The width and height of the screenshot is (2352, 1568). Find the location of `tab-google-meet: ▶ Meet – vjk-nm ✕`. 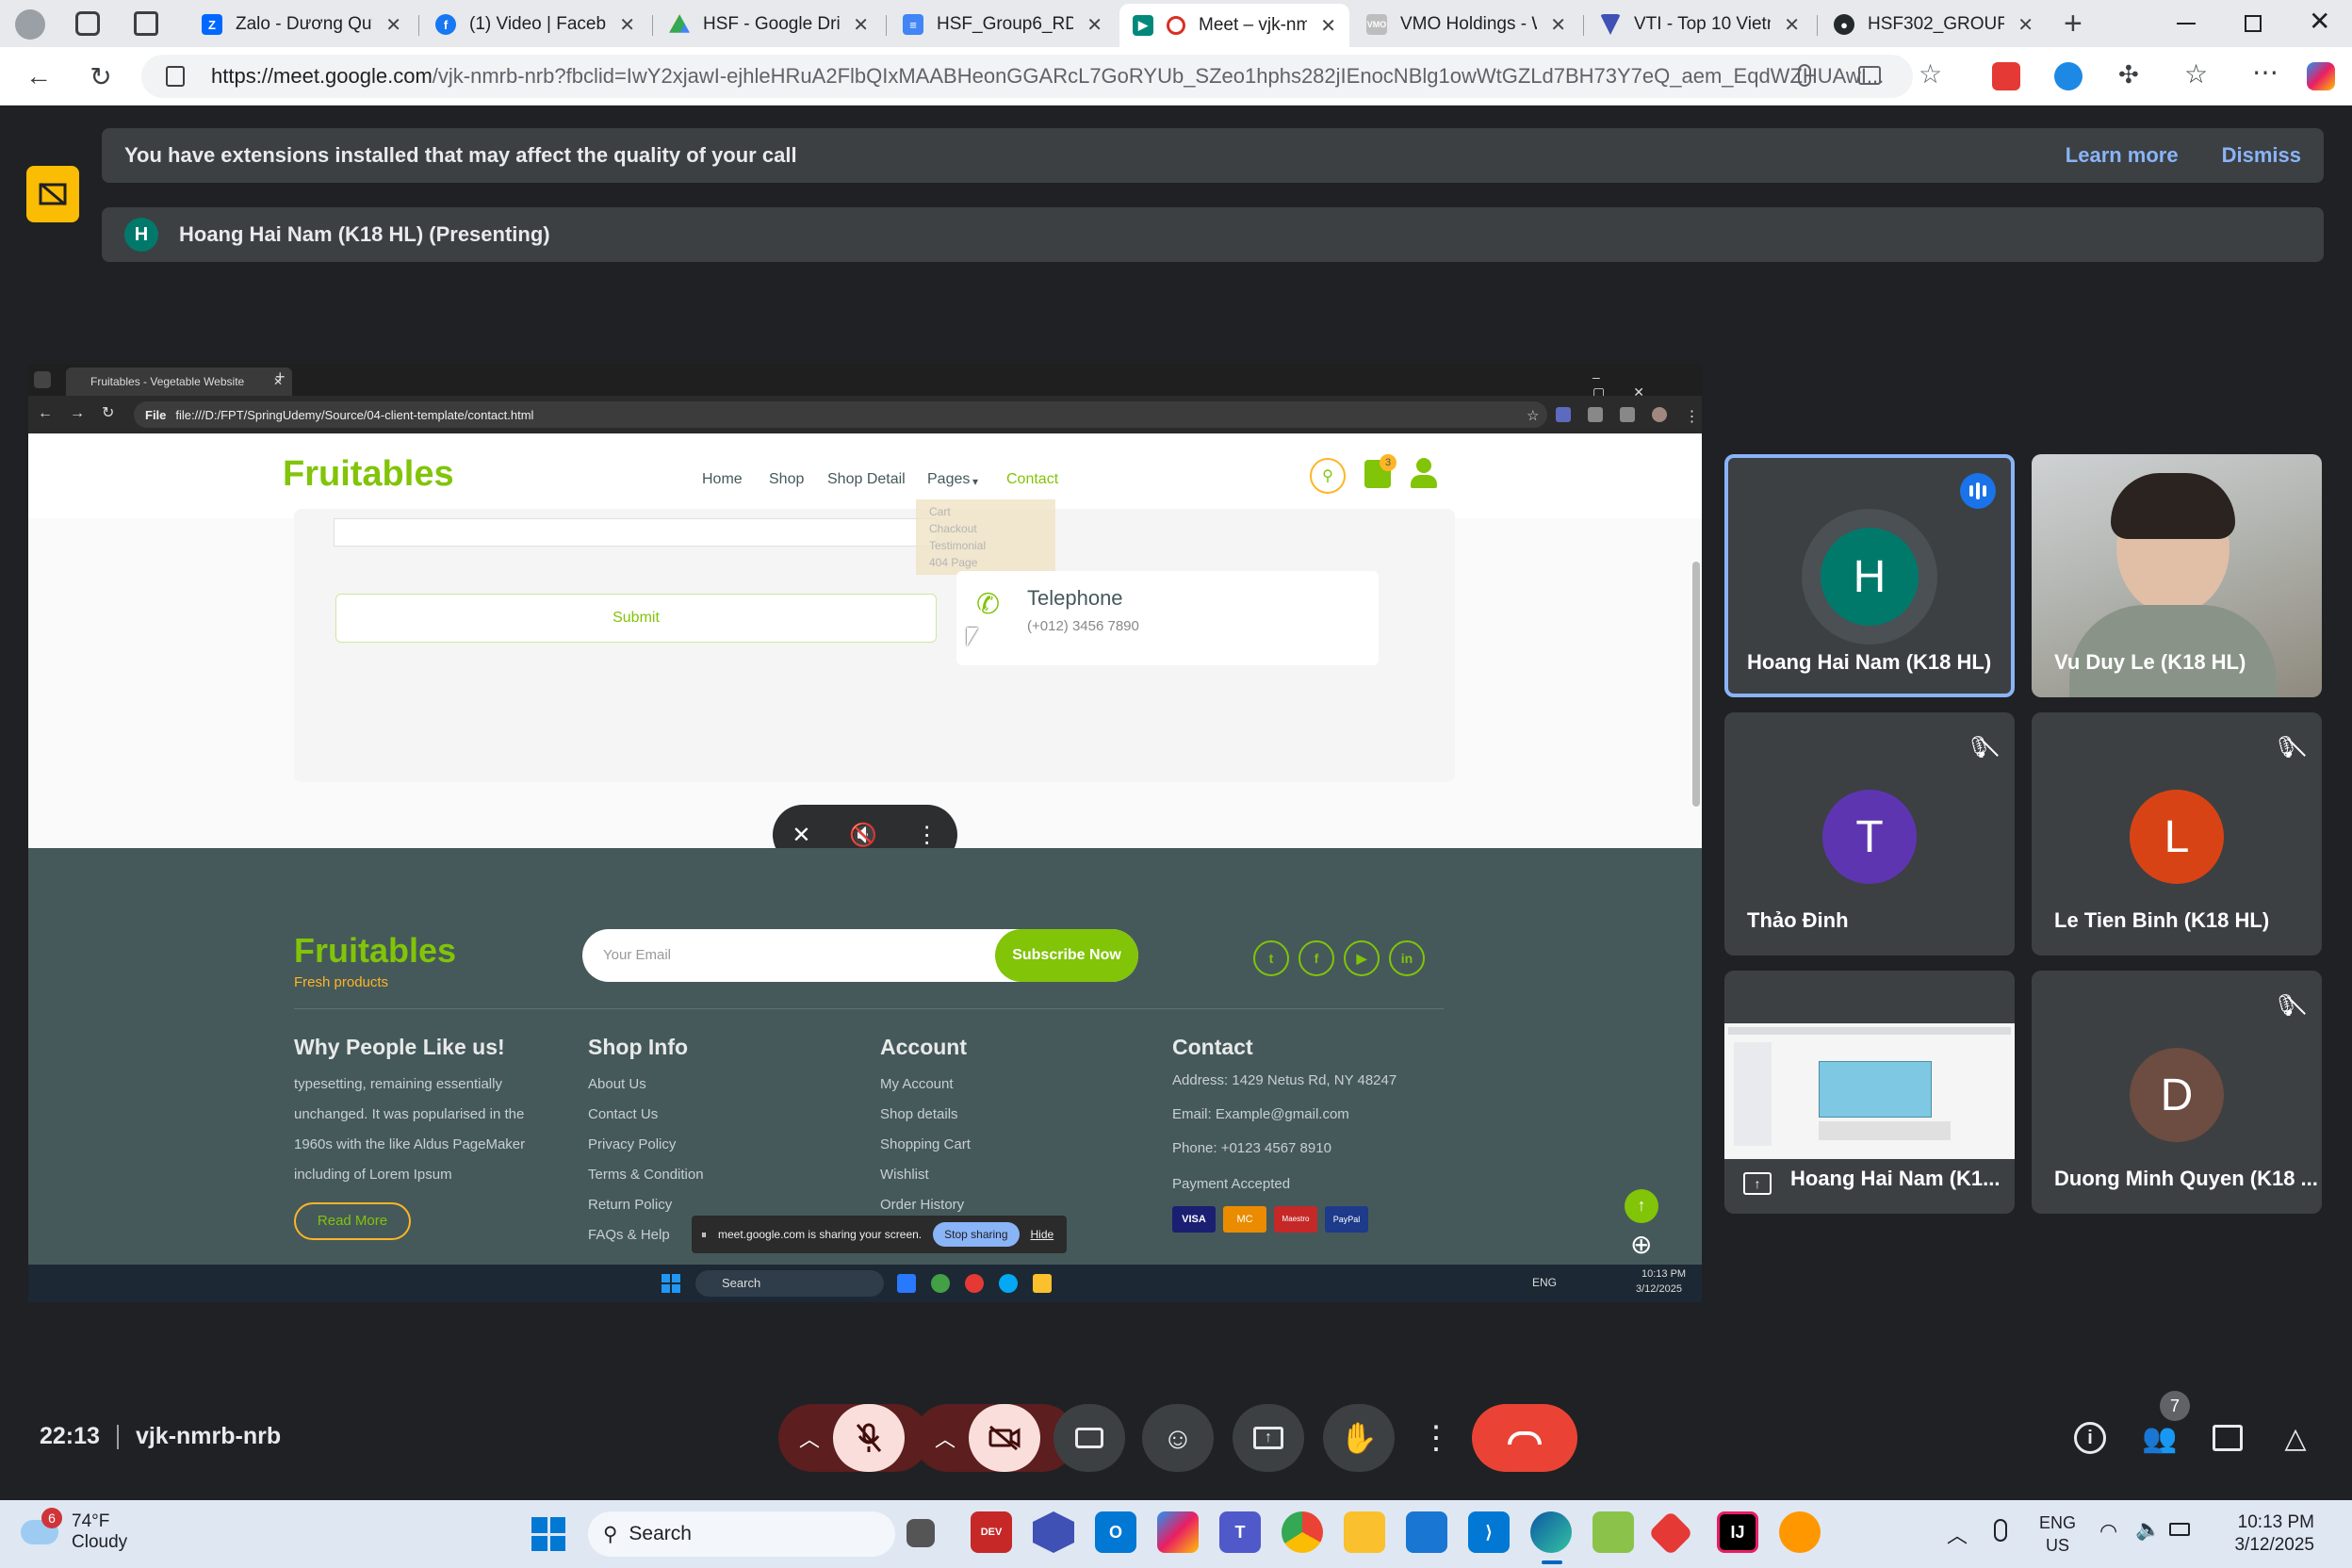

tab-google-meet: ▶ Meet – vjk-nm ✕ is located at coordinates (1234, 25).